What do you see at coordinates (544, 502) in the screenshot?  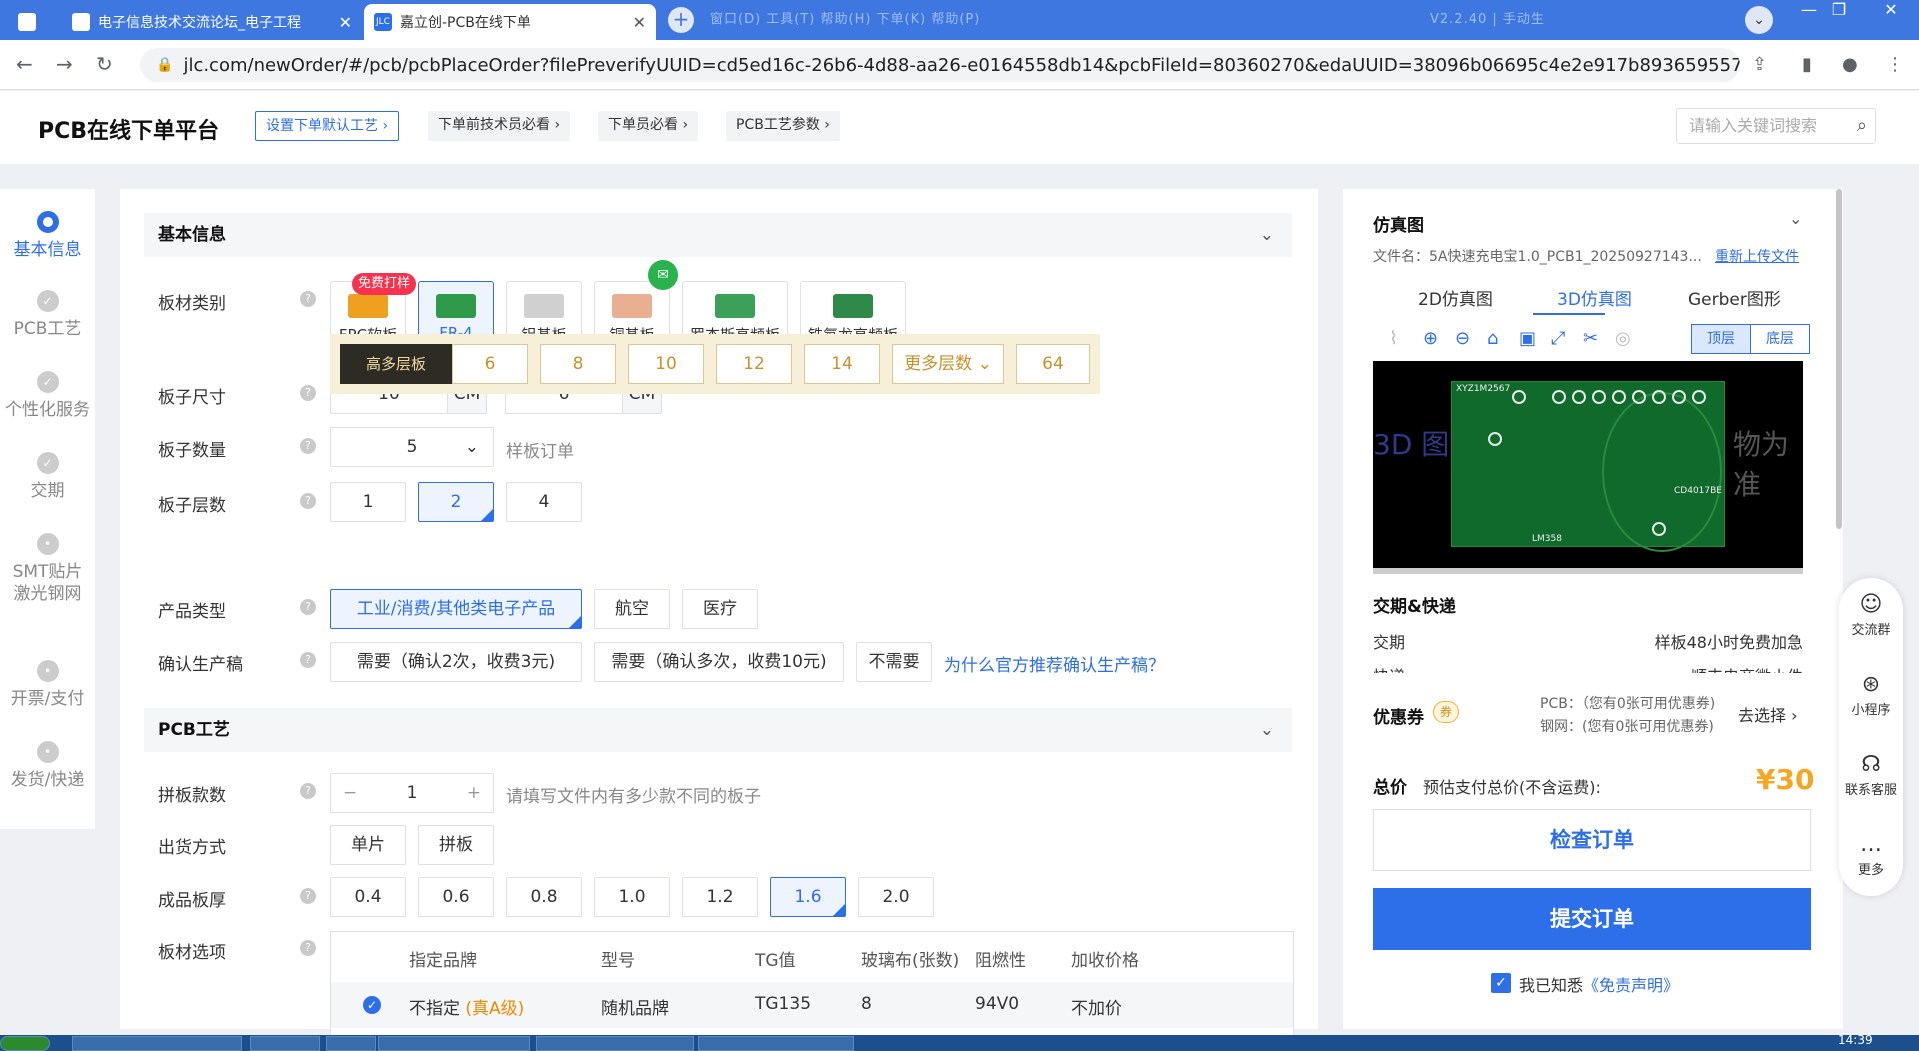 I see `layer-4: 4` at bounding box center [544, 502].